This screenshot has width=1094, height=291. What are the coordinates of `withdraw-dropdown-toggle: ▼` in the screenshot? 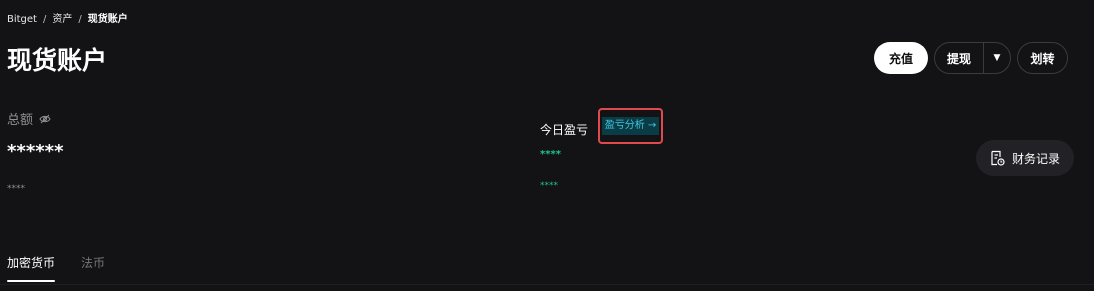 It's located at (997, 58).